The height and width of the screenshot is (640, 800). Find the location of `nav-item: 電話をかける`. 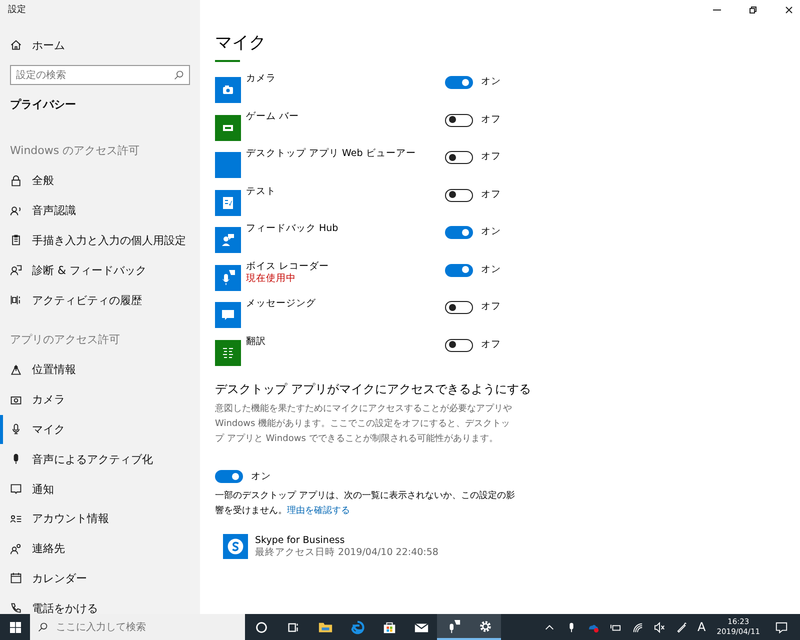

nav-item: 電話をかける is located at coordinates (100, 603).